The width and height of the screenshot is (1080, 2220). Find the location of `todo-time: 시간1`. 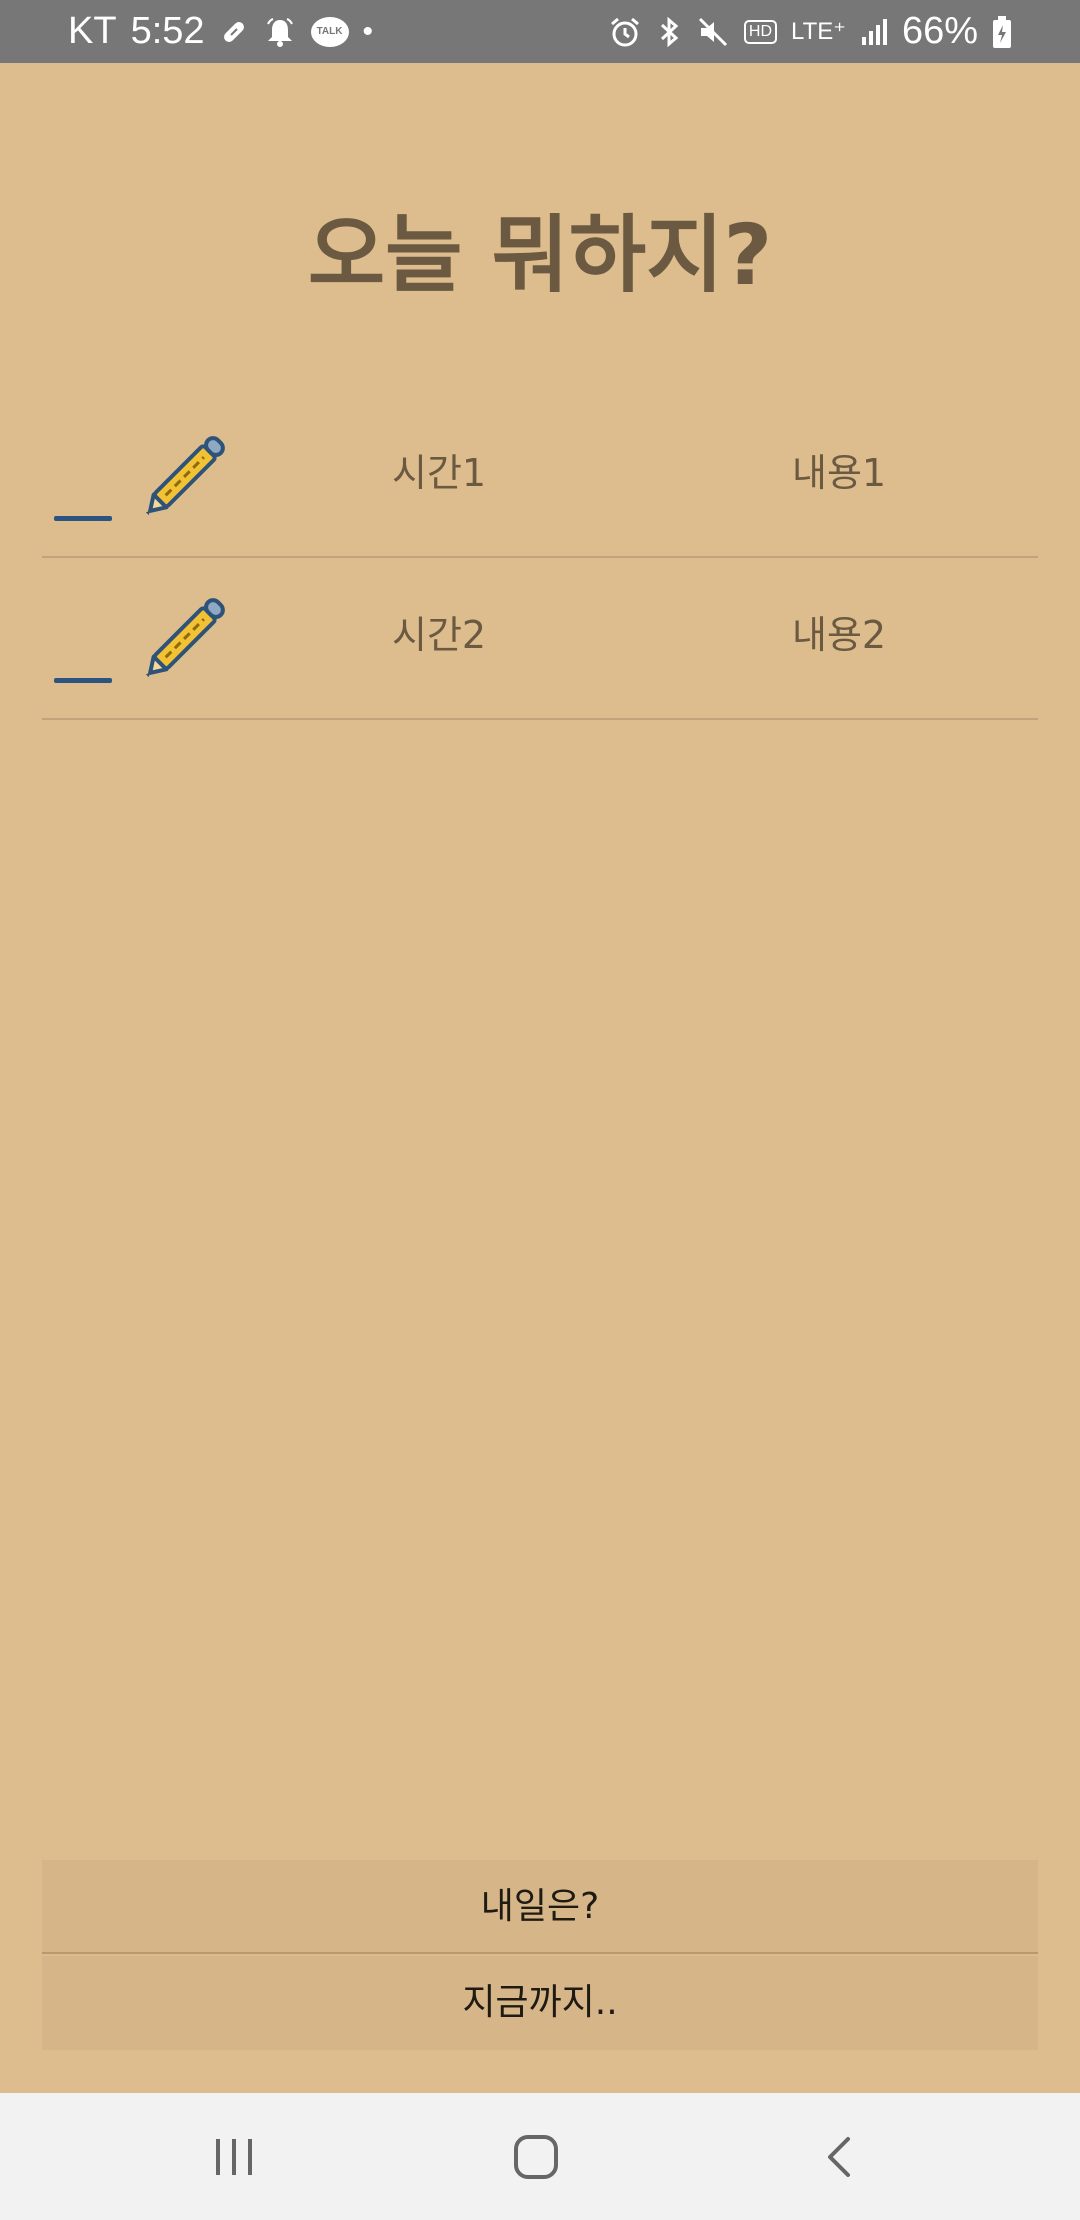

todo-time: 시간1 is located at coordinates (439, 473).